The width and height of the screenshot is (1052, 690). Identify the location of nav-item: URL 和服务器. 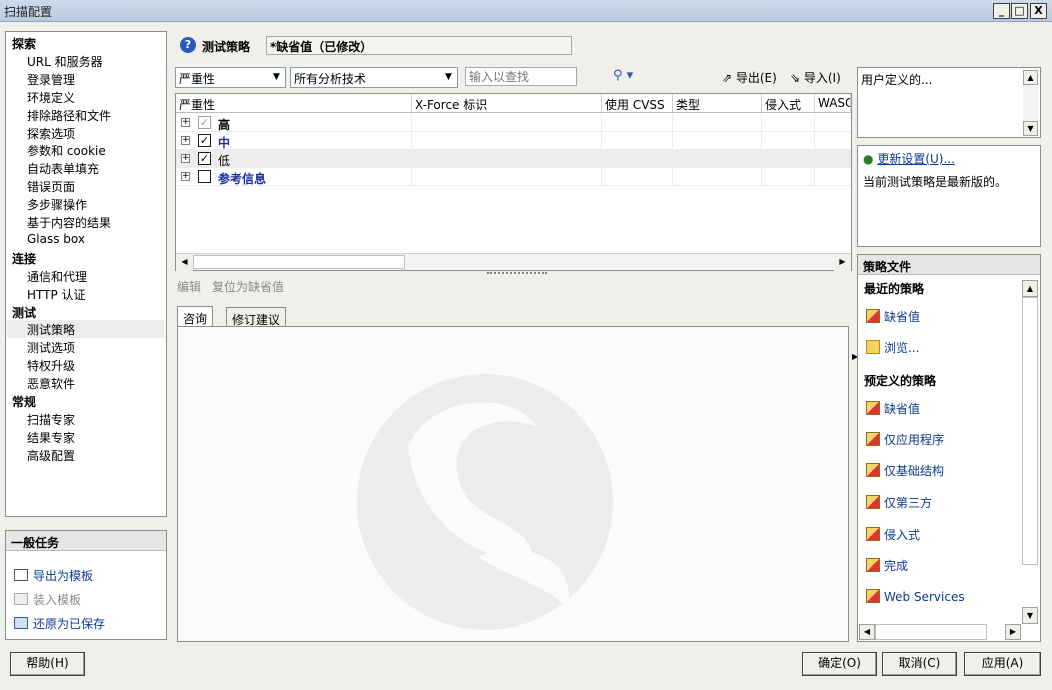
(65, 61).